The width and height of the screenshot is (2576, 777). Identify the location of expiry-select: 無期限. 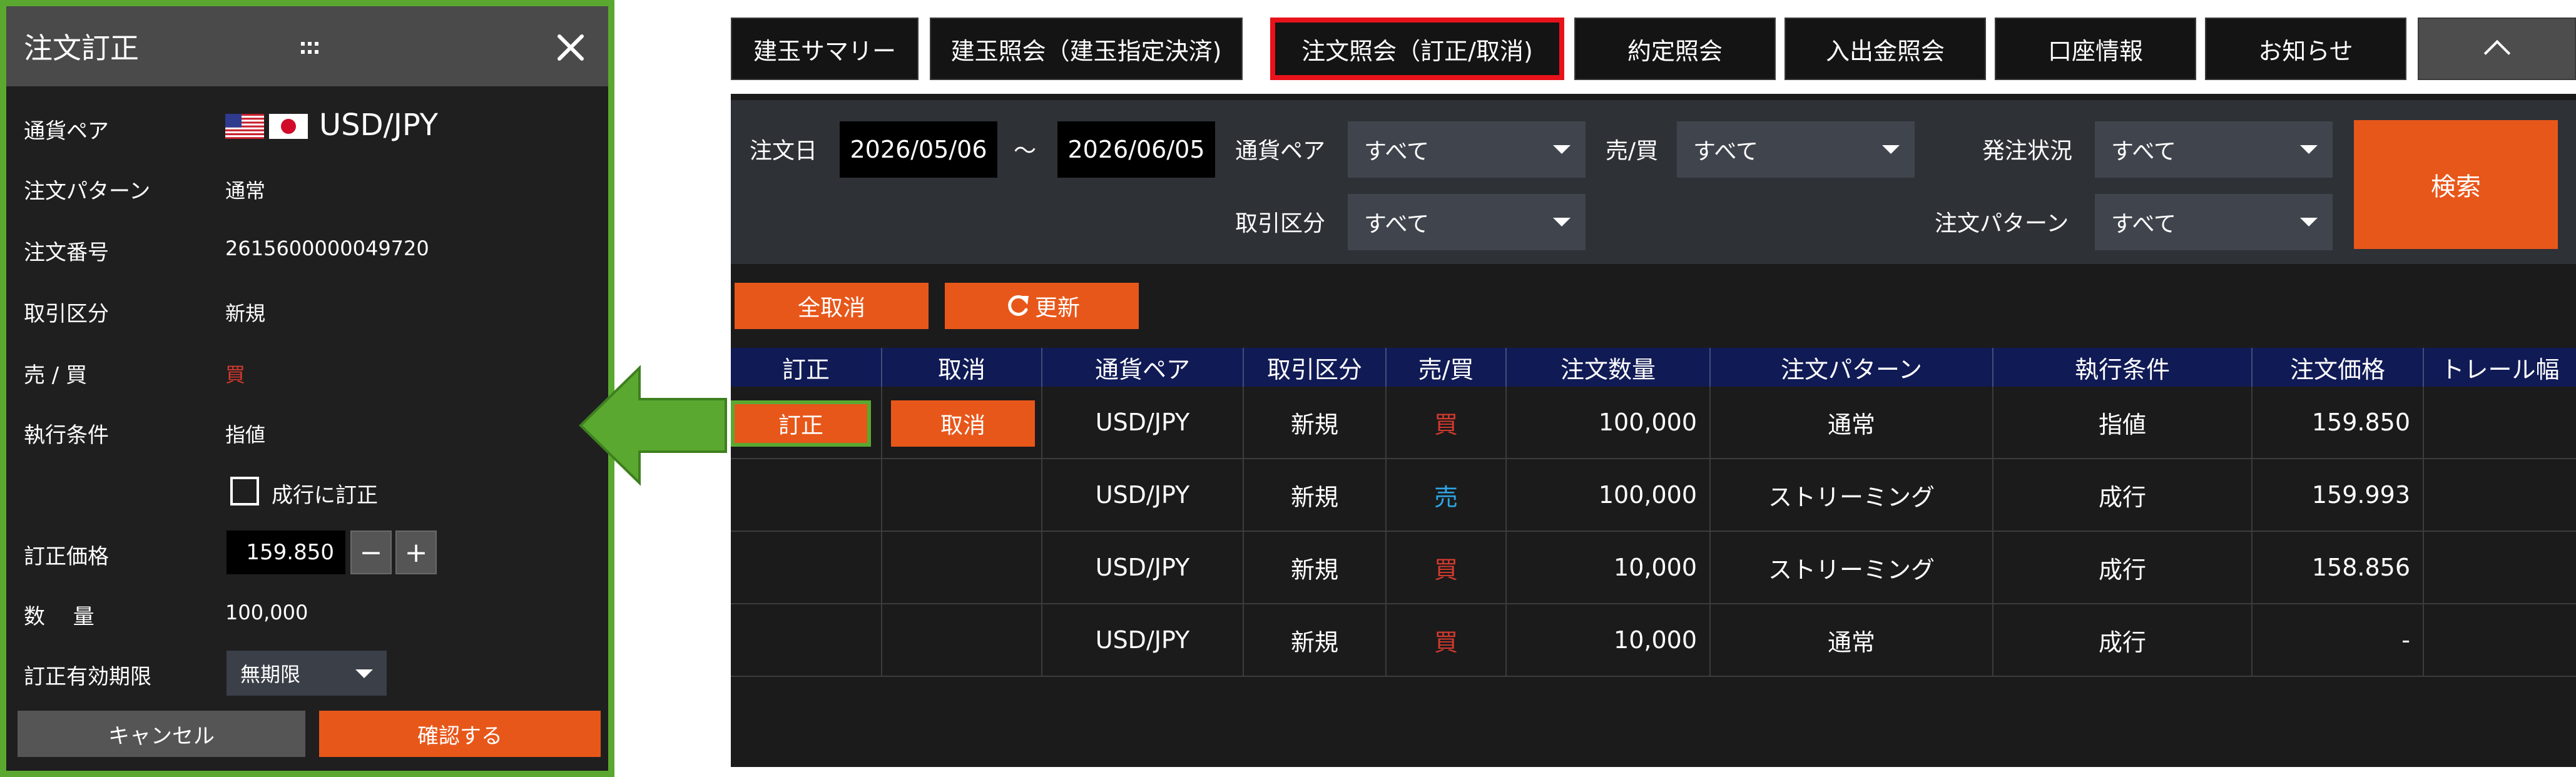
(307, 673).